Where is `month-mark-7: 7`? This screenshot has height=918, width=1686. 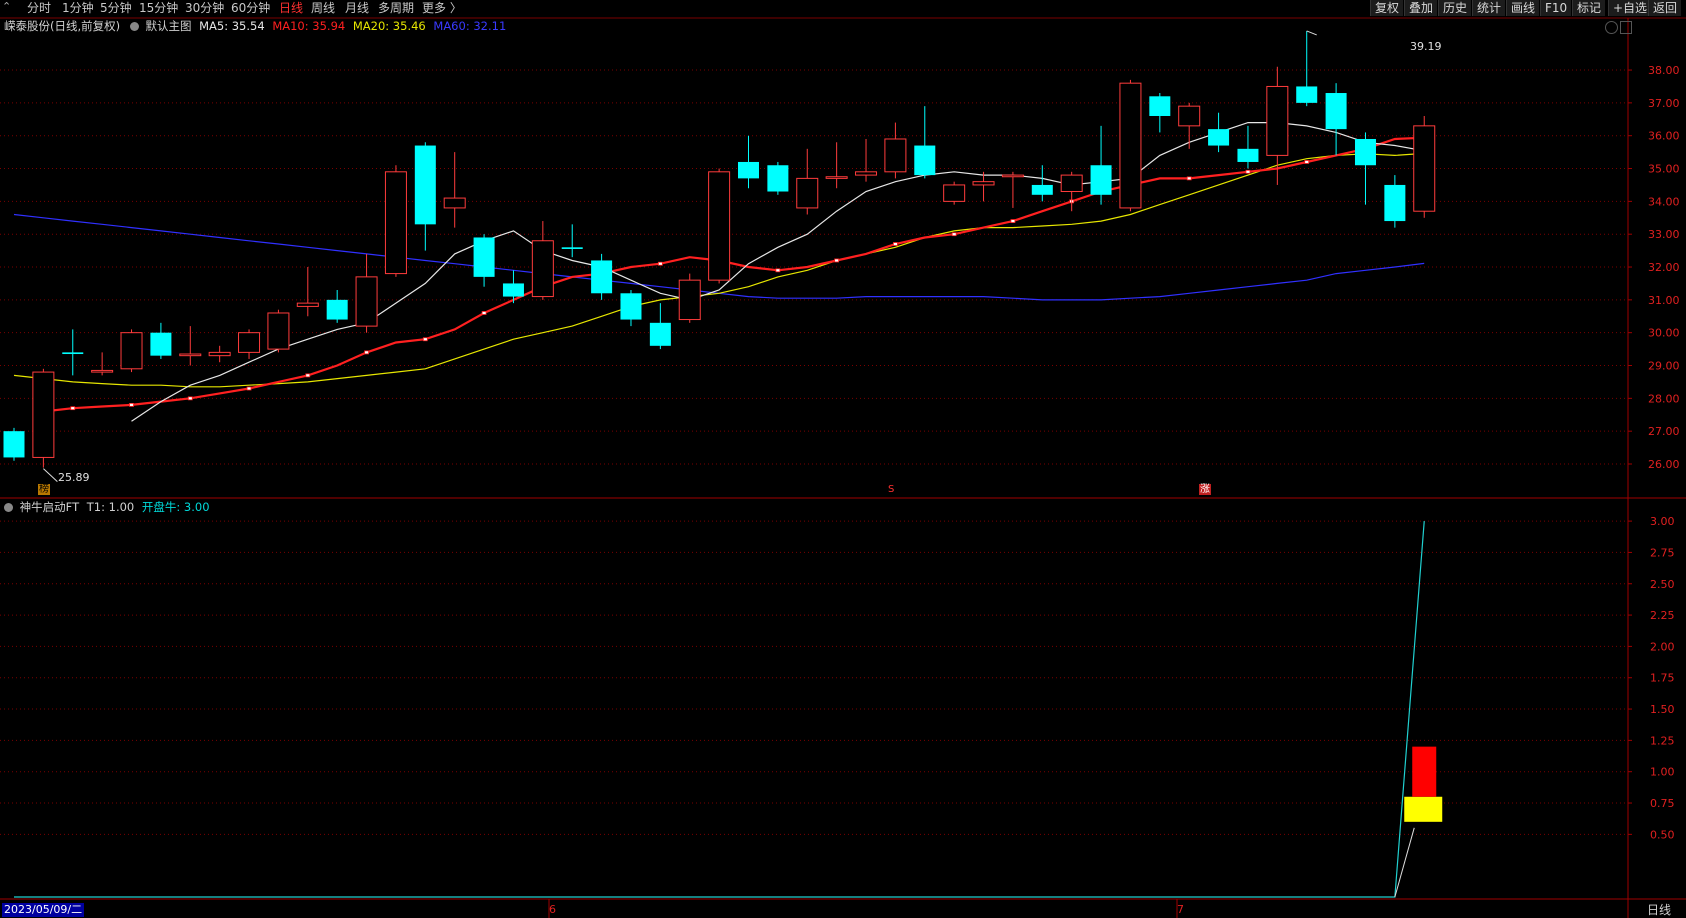 month-mark-7: 7 is located at coordinates (1180, 909).